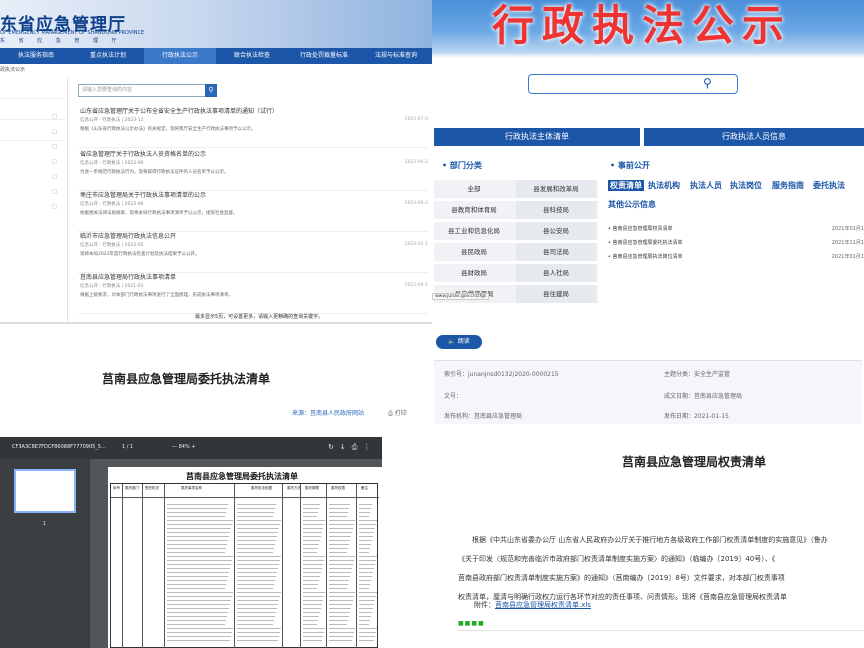 The width and height of the screenshot is (864, 648). Describe the element at coordinates (474, 273) in the screenshot. I see `dept-item: 县财政局` at that location.